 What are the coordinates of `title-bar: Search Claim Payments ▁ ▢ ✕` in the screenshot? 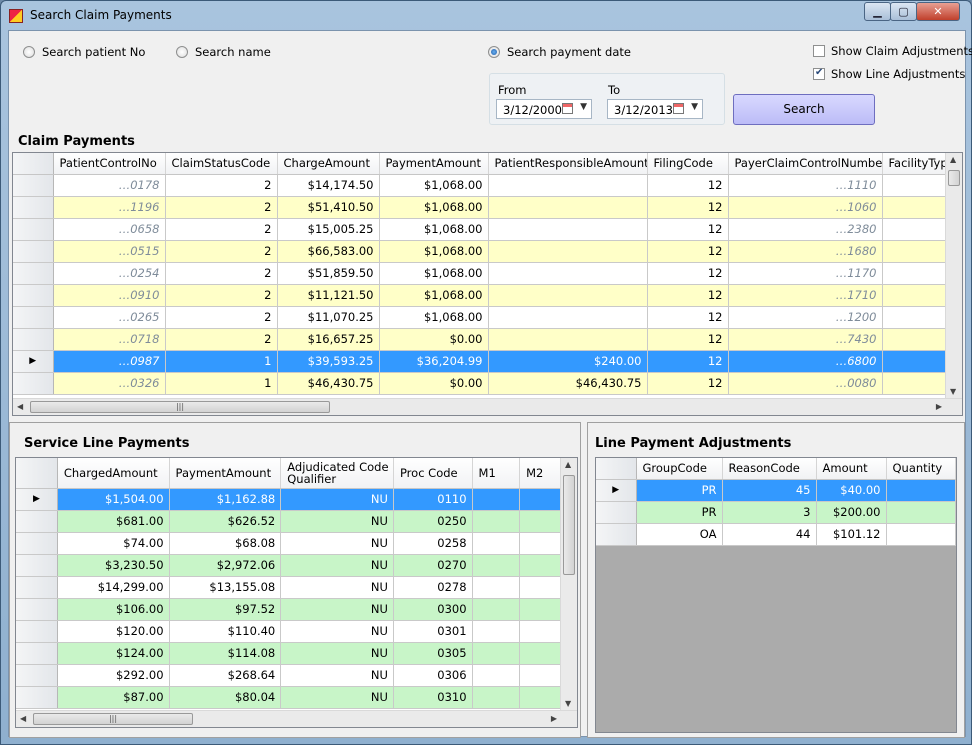 It's located at (486, 16).